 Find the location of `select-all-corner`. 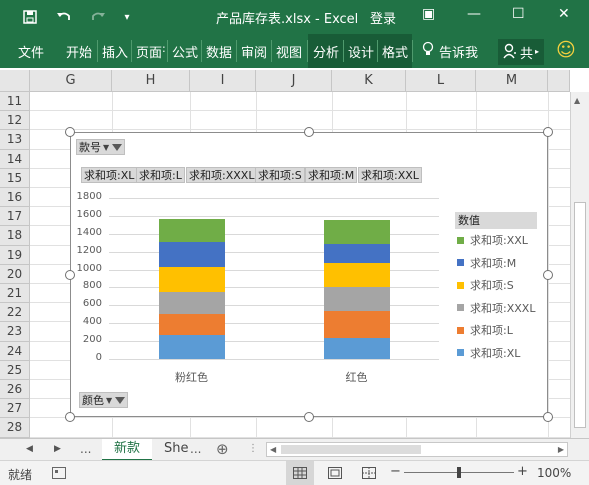

select-all-corner is located at coordinates (15, 81).